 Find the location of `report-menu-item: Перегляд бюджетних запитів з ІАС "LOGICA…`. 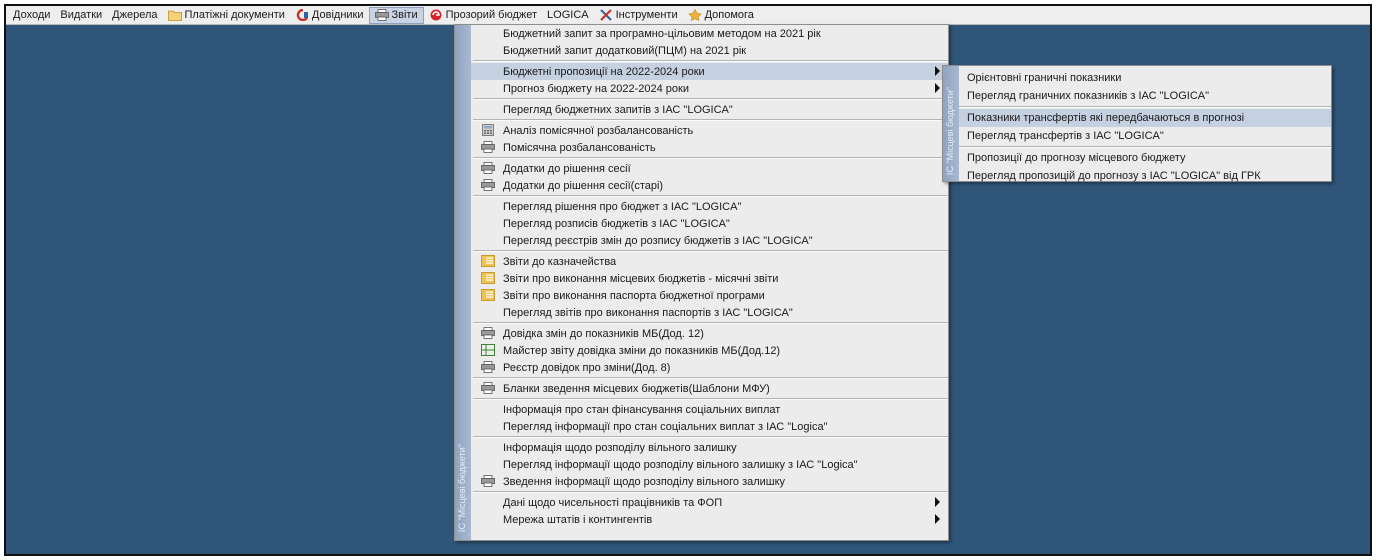

report-menu-item: Перегляд бюджетних запитів з ІАС "LOGICA… is located at coordinates (709, 109).